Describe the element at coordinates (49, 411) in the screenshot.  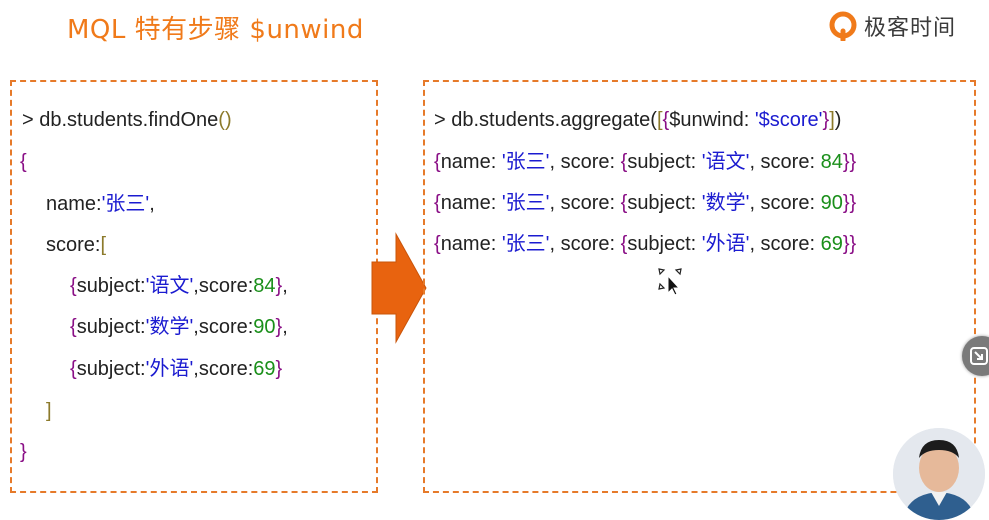
I see `left-close-bracket: ]` at that location.